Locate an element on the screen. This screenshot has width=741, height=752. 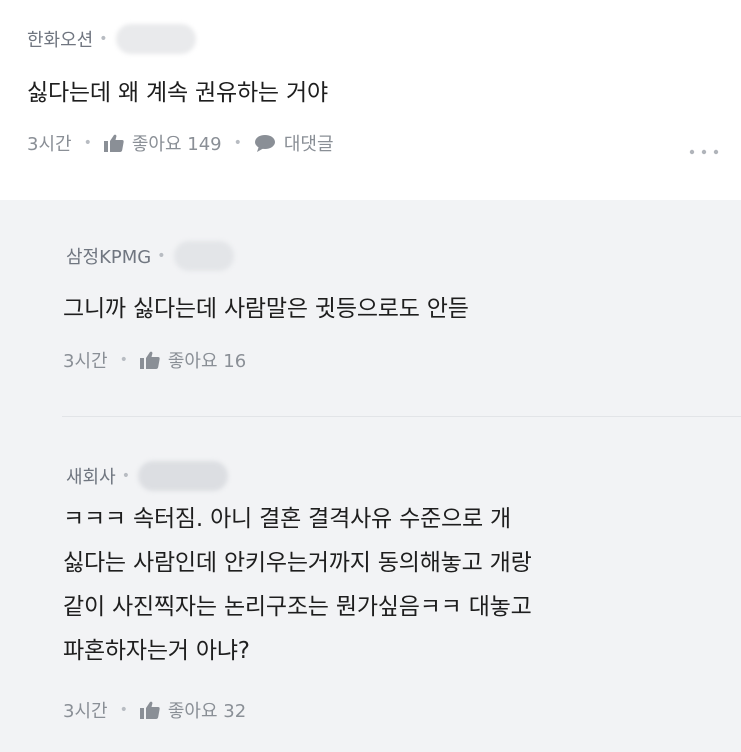
reply-meta: 3시간 • 좋아요 16 is located at coordinates (154, 360).